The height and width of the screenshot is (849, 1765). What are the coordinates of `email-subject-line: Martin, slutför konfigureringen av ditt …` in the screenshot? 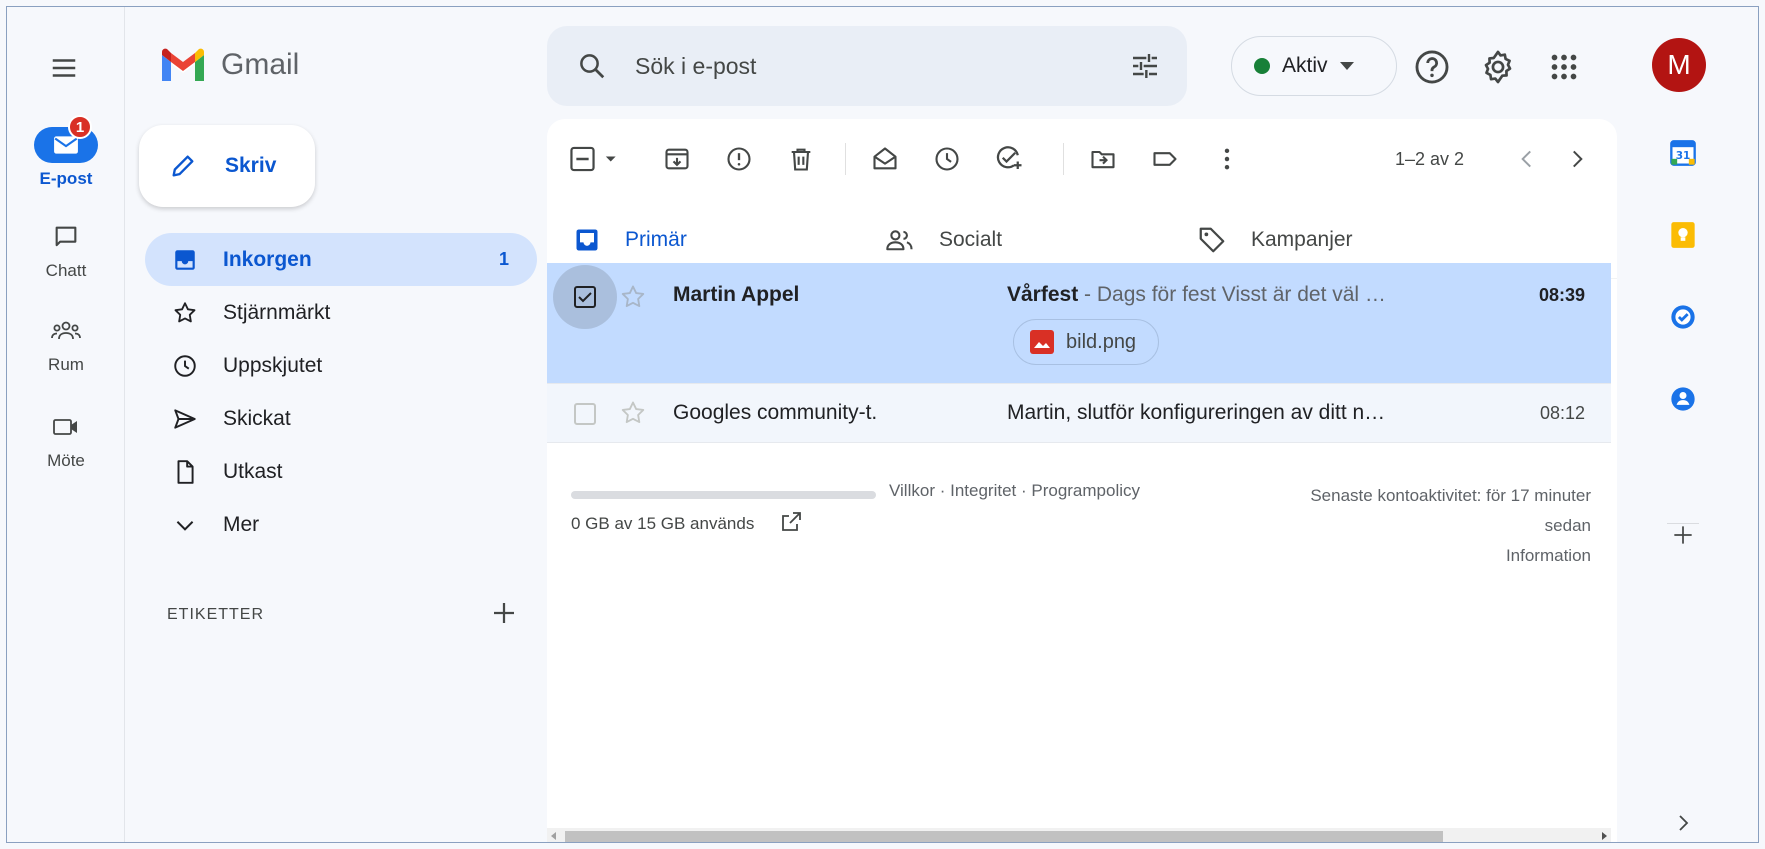 It's located at (1196, 413).